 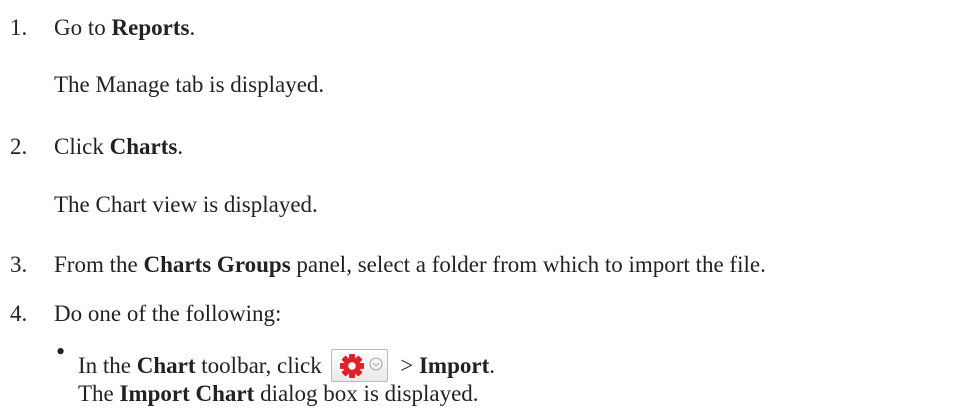 What do you see at coordinates (99, 264) in the screenshot?
I see `step-text: From the` at bounding box center [99, 264].